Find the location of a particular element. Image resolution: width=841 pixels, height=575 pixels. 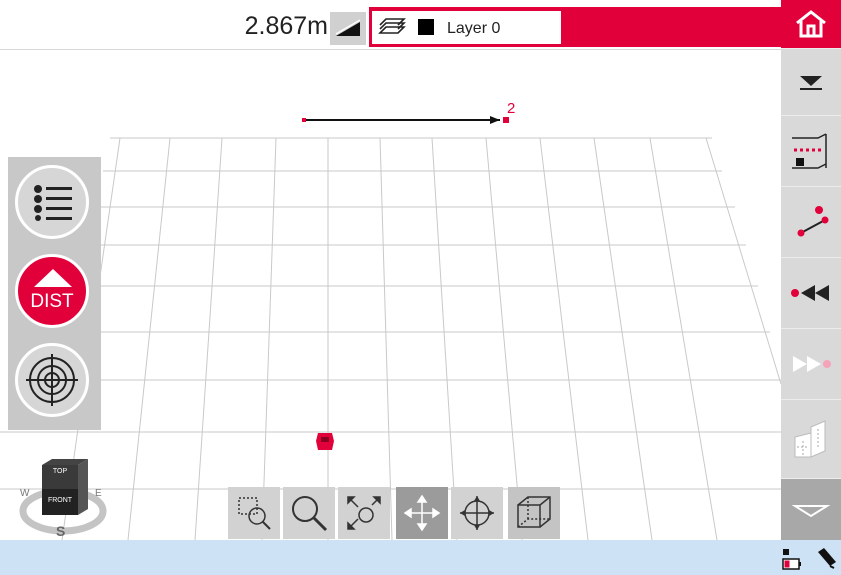

box-view-button is located at coordinates (534, 513).